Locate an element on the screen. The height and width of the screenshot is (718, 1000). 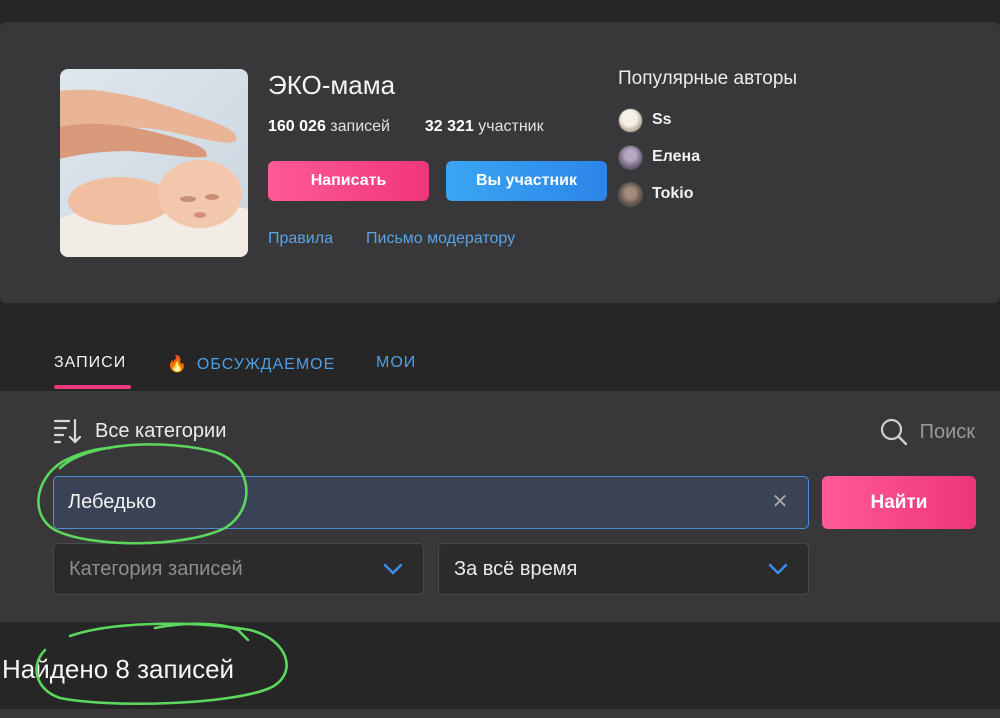
clear-icon: ✕ is located at coordinates (780, 502).